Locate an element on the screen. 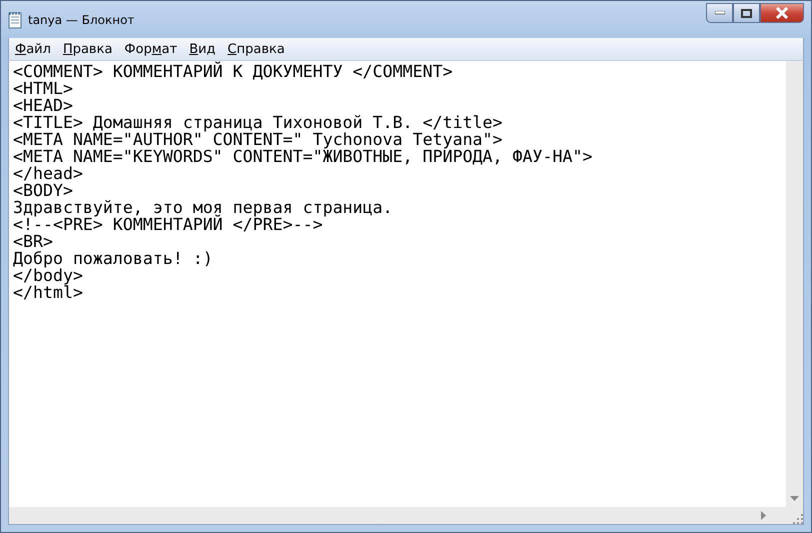  horizontal-scrollbar is located at coordinates (397, 515).